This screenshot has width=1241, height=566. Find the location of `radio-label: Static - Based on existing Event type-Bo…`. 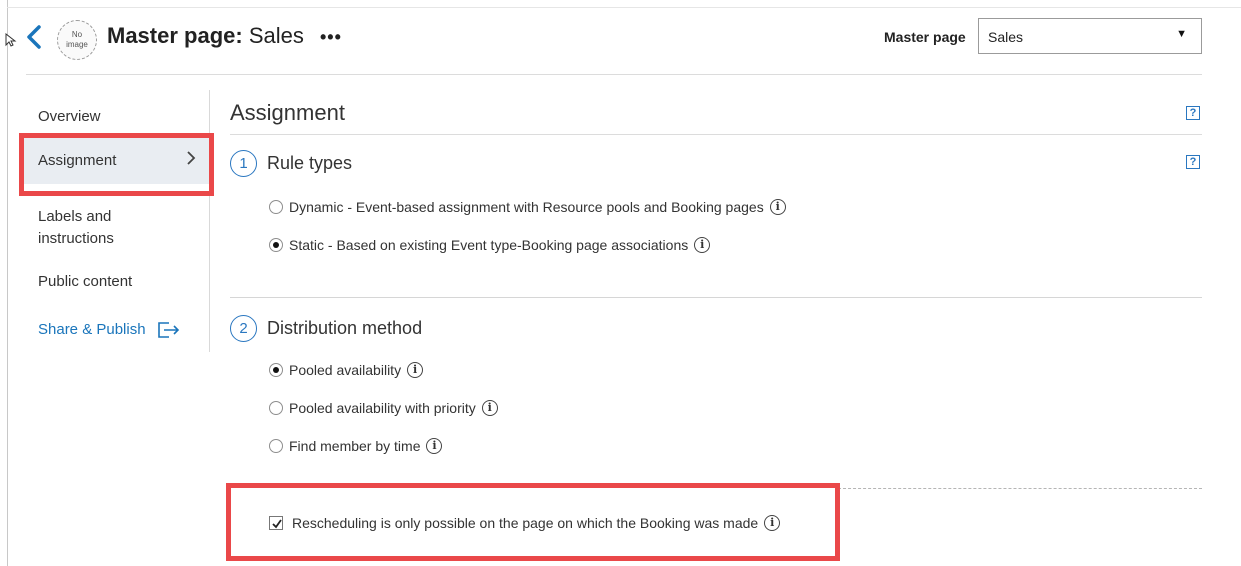

radio-label: Static - Based on existing Event type-Bo… is located at coordinates (489, 245).